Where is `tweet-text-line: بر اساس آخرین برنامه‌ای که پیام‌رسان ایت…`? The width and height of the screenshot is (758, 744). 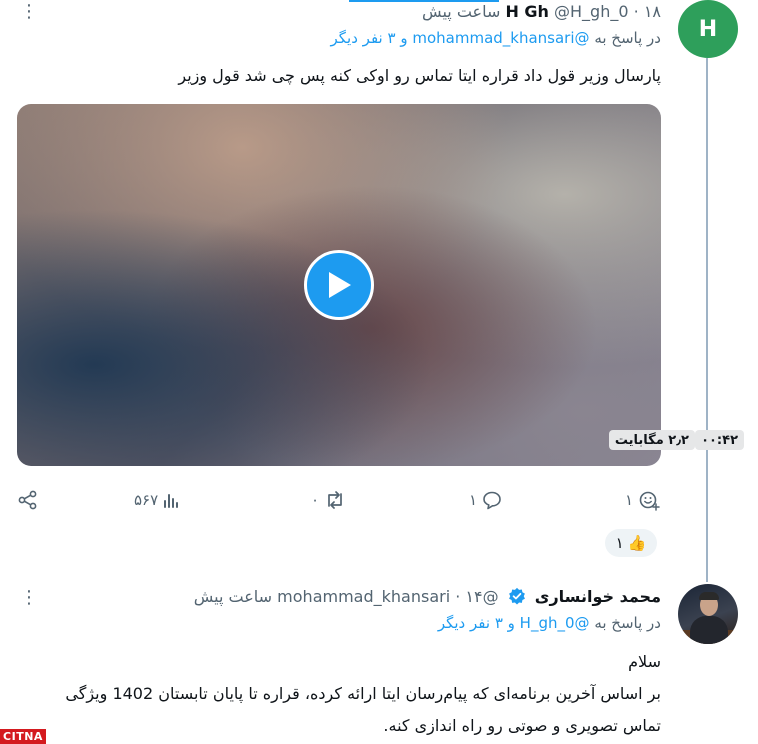
tweet-text-line: بر اساس آخرین برنامه‌ای که پیام‌رسان ایت… is located at coordinates (363, 693).